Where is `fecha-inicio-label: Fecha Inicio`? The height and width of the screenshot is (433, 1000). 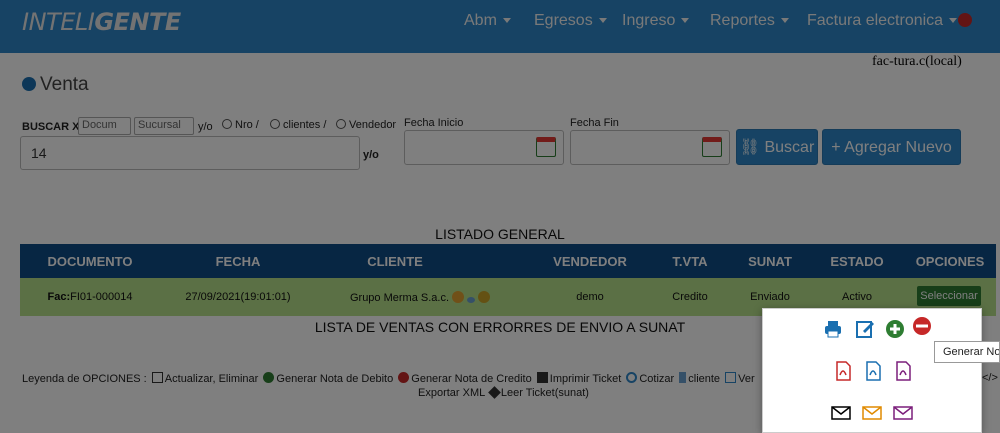 fecha-inicio-label: Fecha Inicio is located at coordinates (434, 123).